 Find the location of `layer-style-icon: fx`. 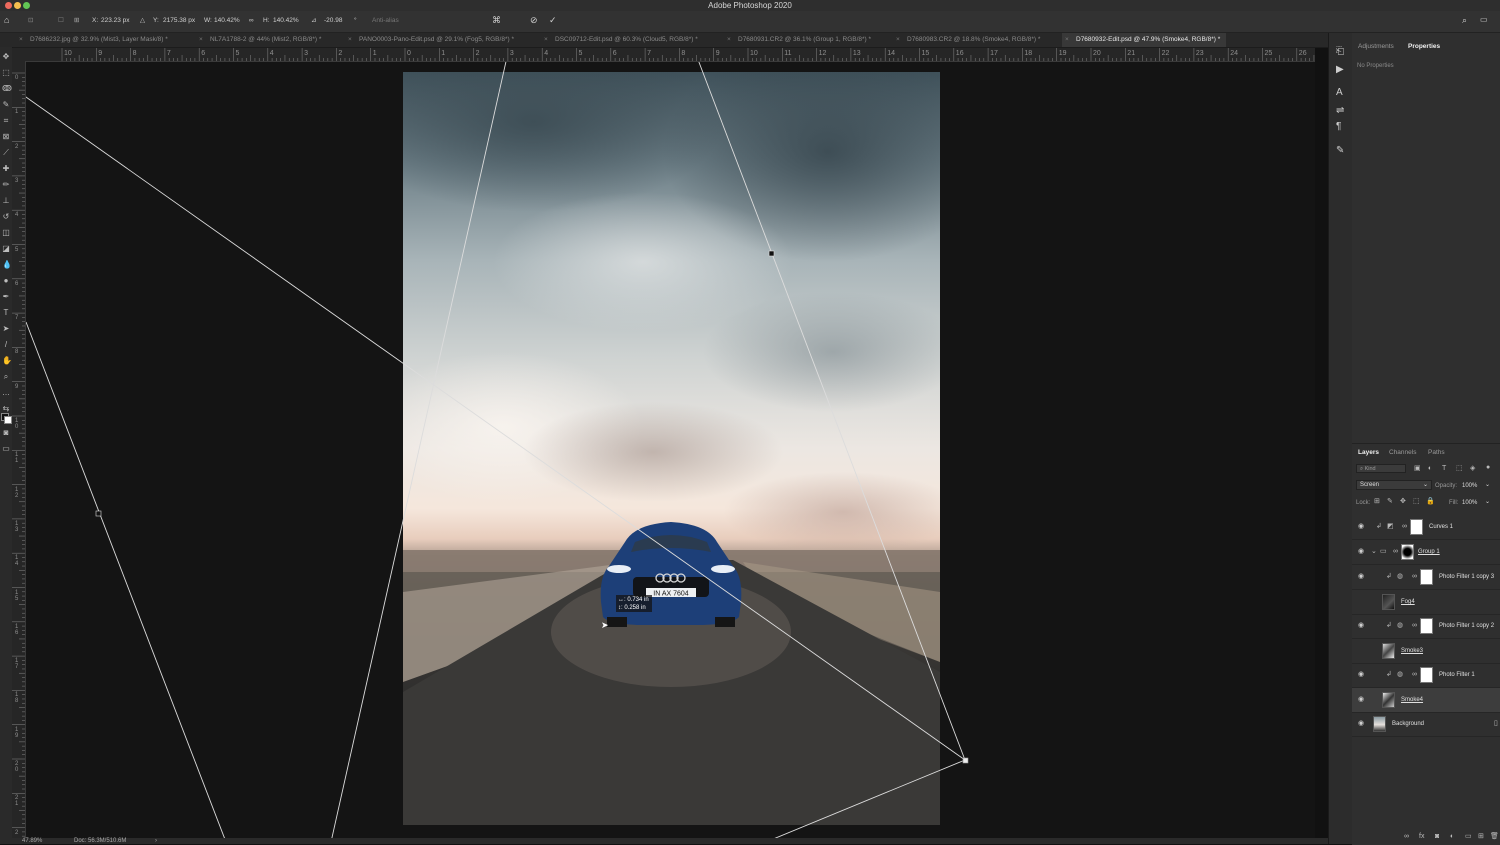

layer-style-icon: fx is located at coordinates (1421, 836).